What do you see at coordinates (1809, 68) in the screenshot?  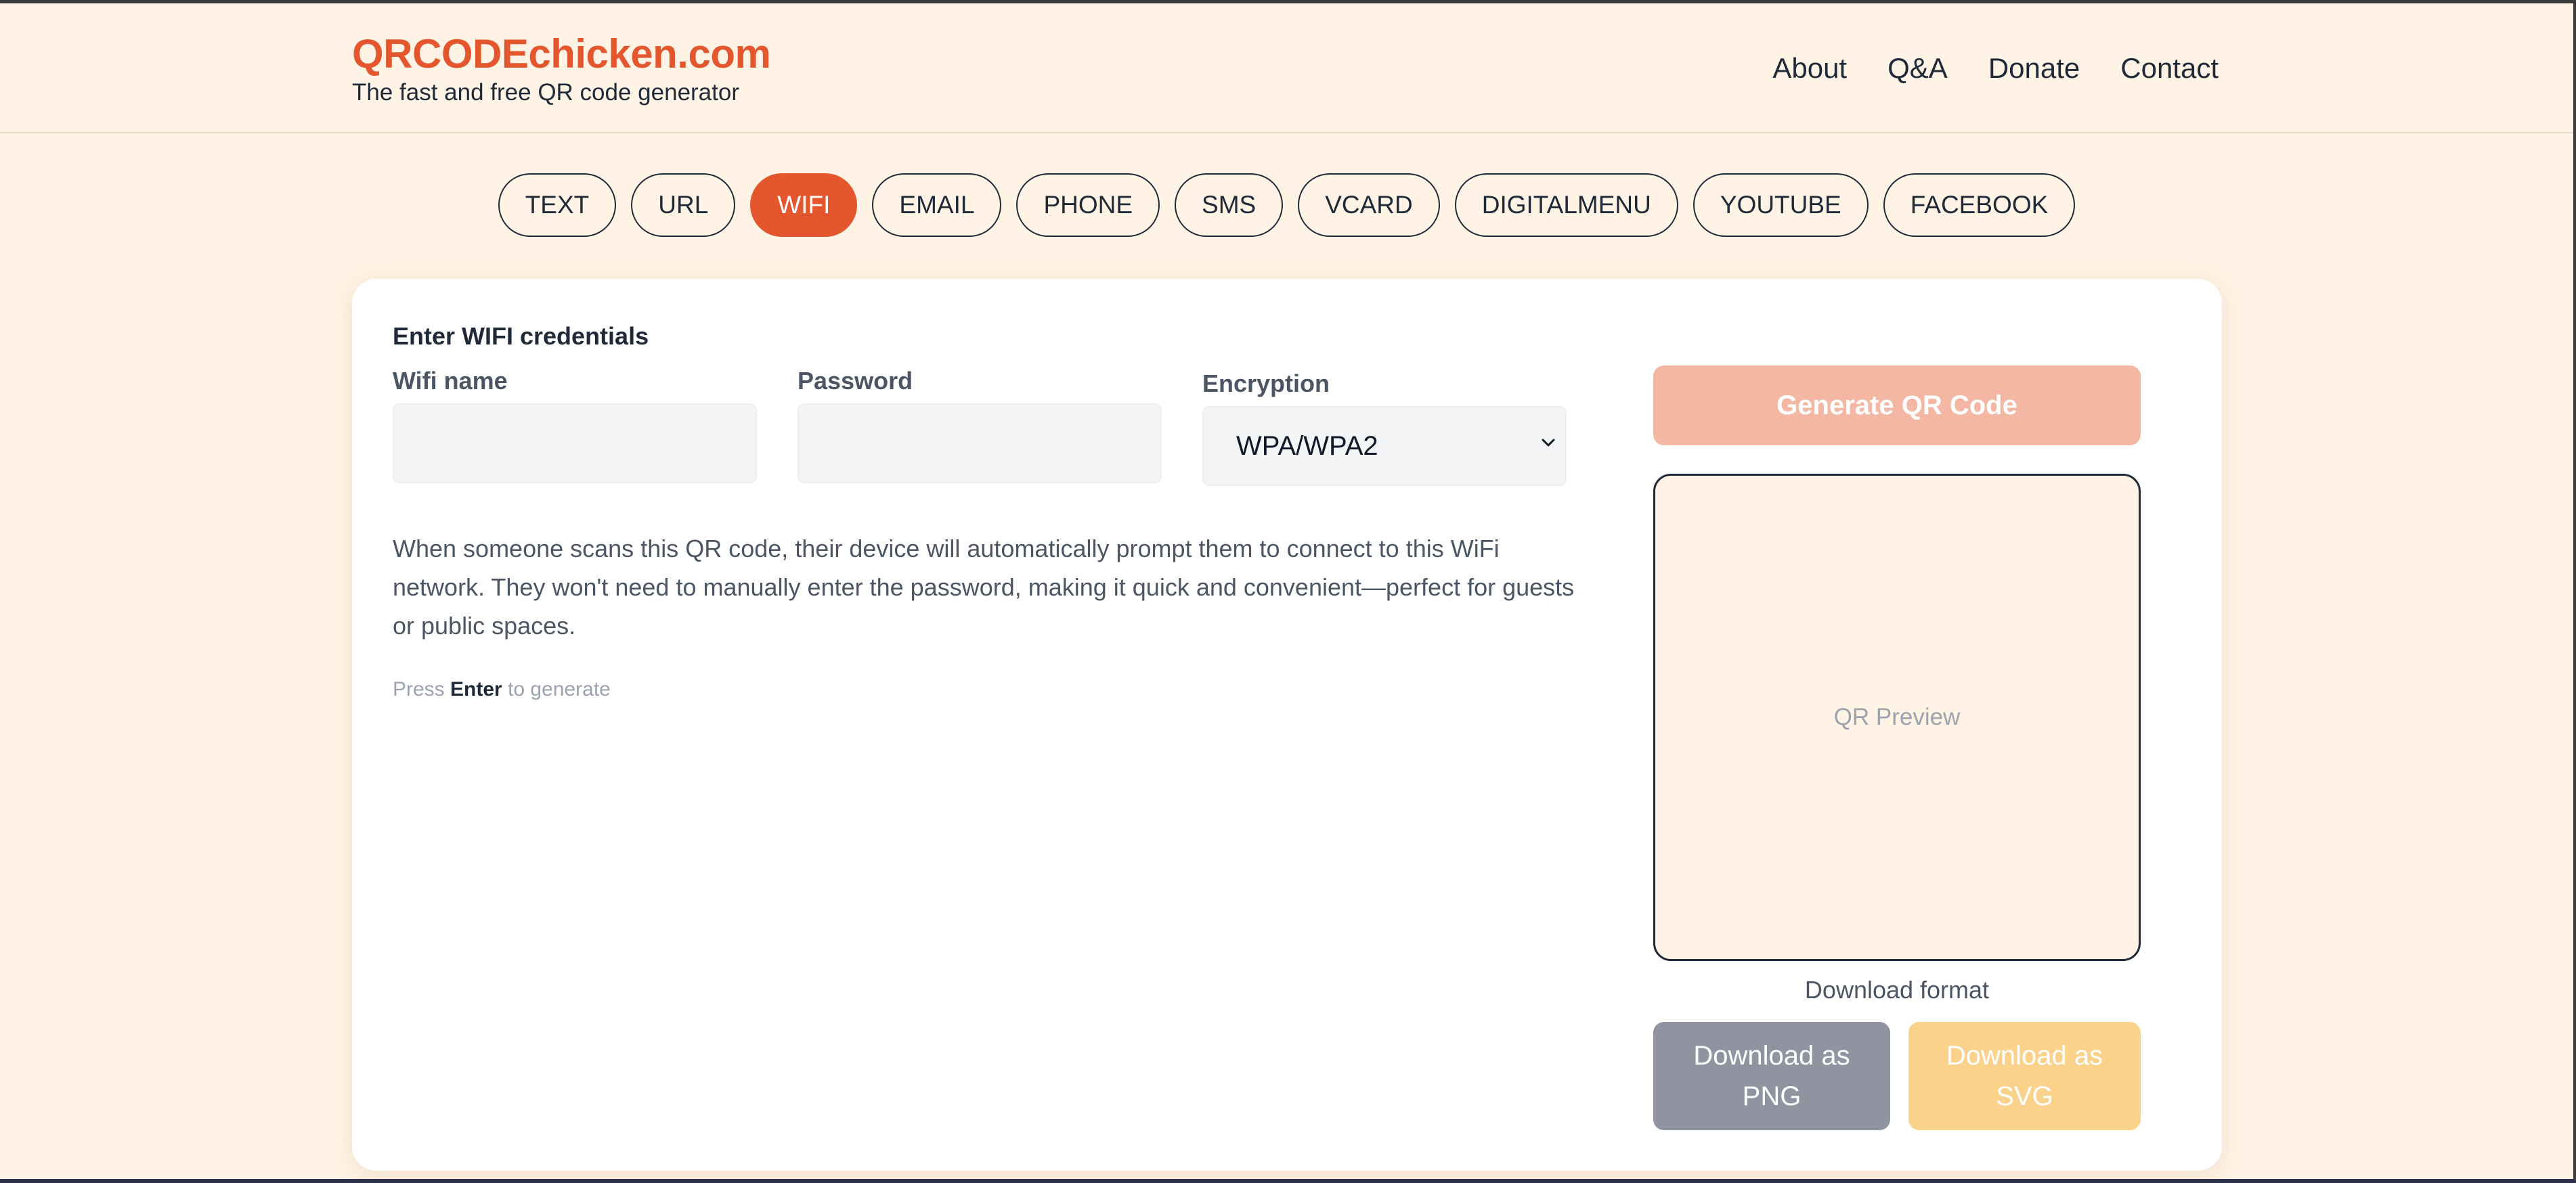 I see `nav-about: About` at bounding box center [1809, 68].